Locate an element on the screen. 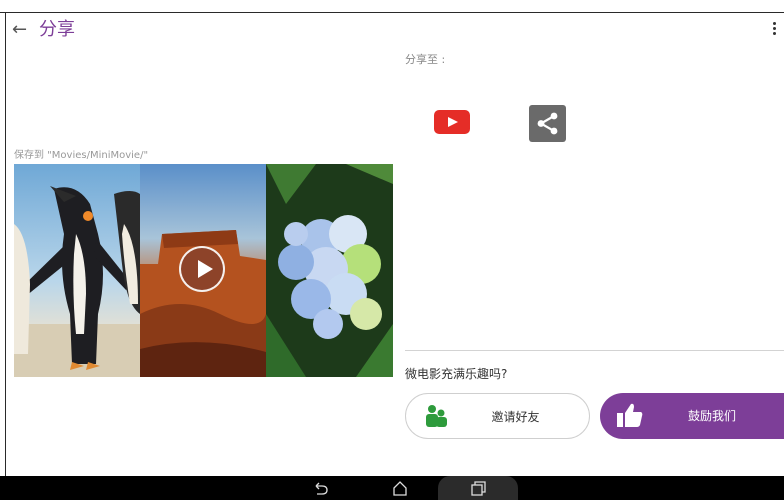 This screenshot has width=784, height=504. back-button: ← is located at coordinates (23, 30).